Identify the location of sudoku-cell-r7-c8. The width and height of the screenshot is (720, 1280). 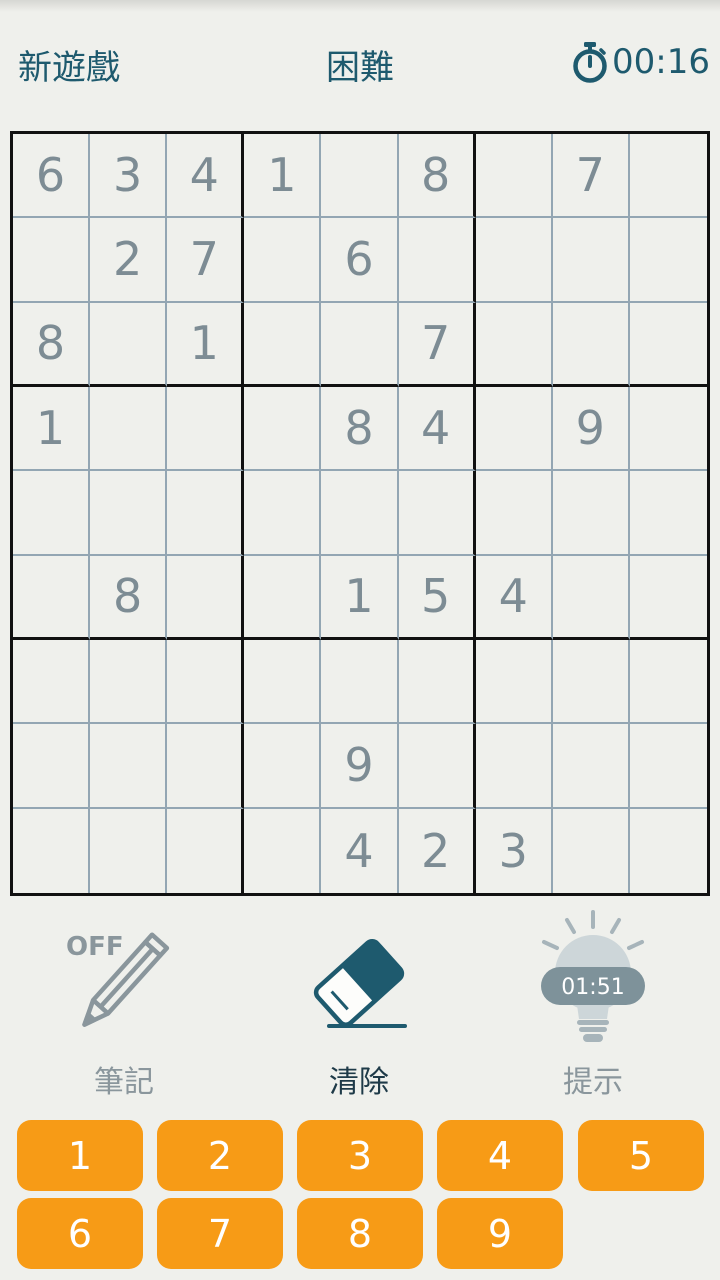
(591, 682).